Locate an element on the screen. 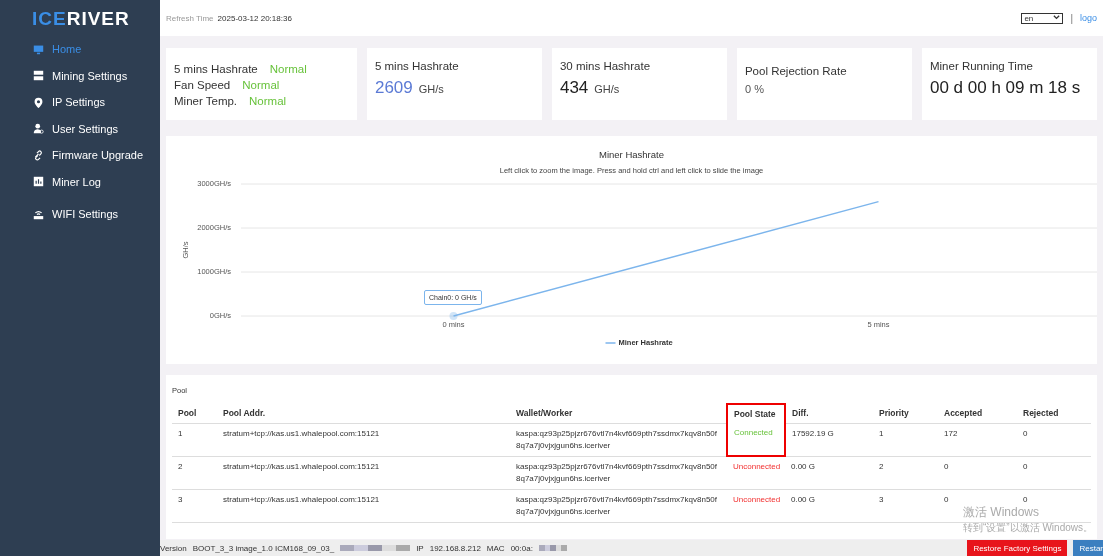  language-select: en is located at coordinates (1042, 18).